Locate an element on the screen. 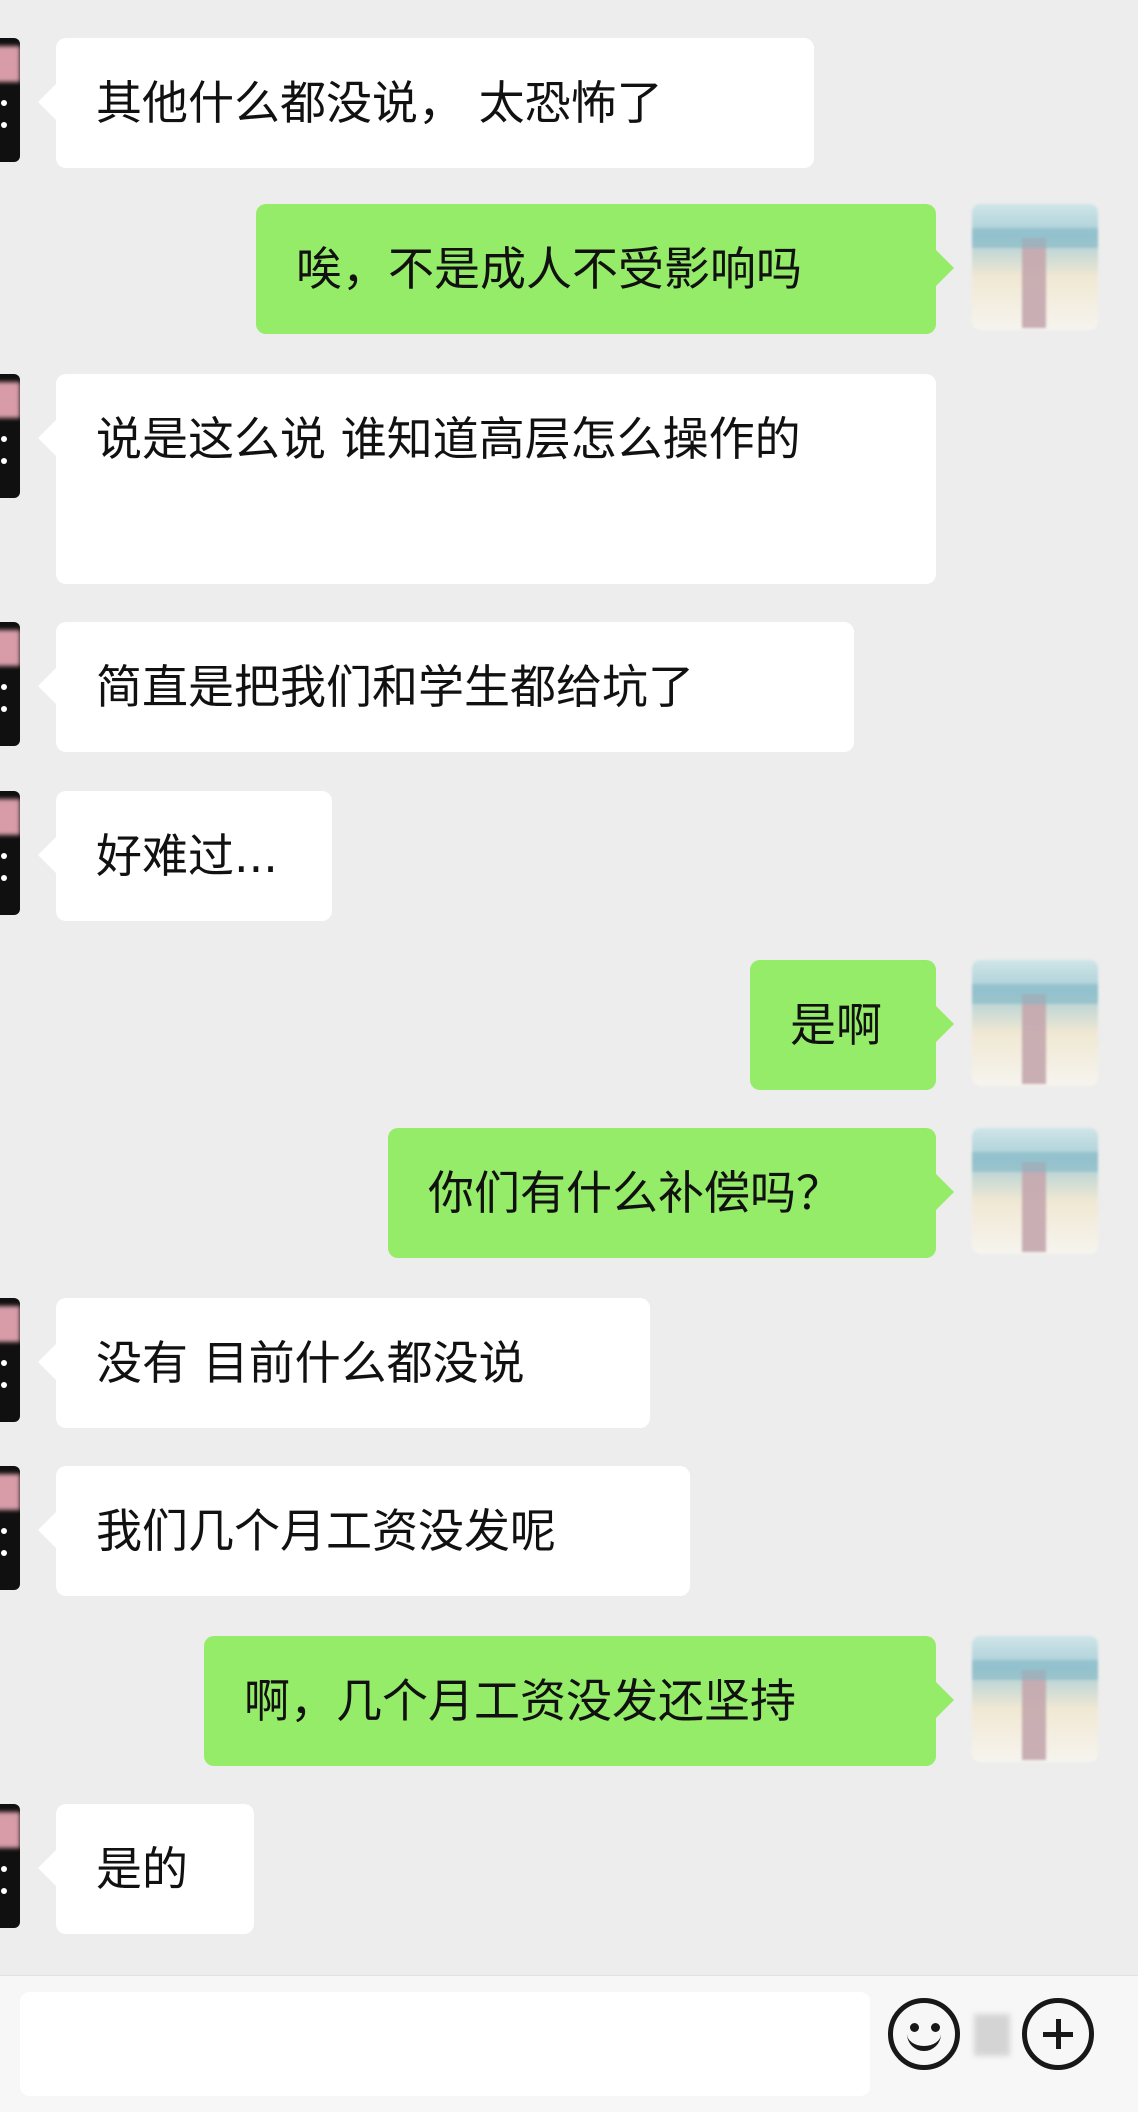 Image resolution: width=1138 pixels, height=2112 pixels. message-bubble: 没有 目前什么都没说 is located at coordinates (344, 1363).